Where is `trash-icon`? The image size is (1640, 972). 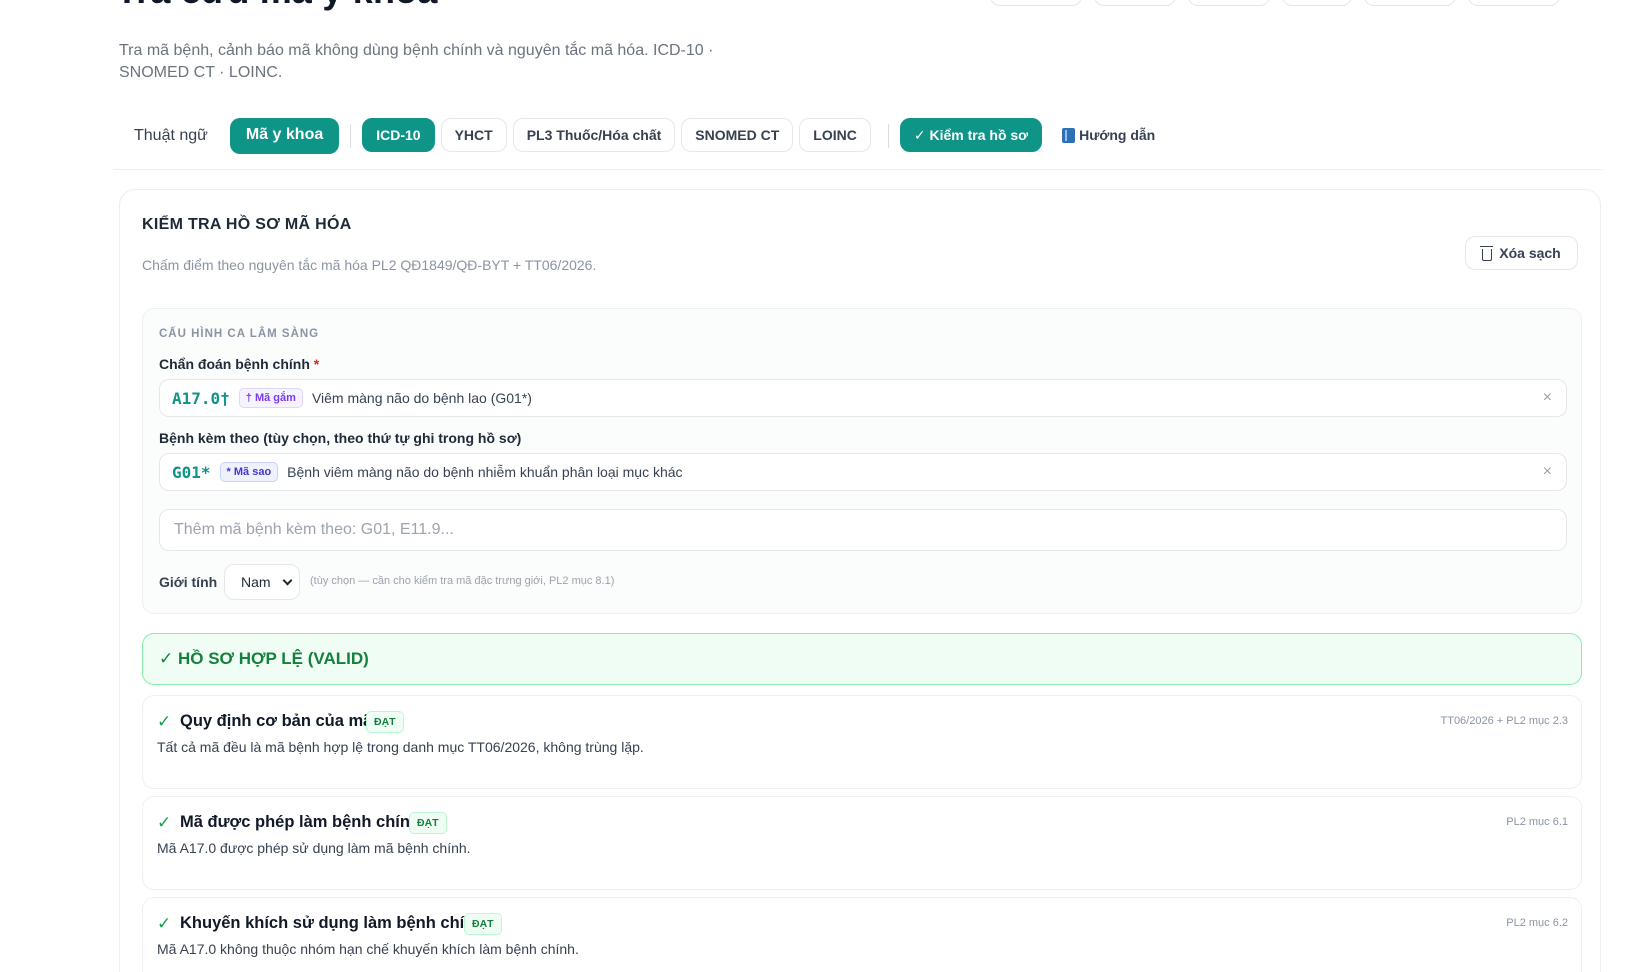 trash-icon is located at coordinates (1487, 253).